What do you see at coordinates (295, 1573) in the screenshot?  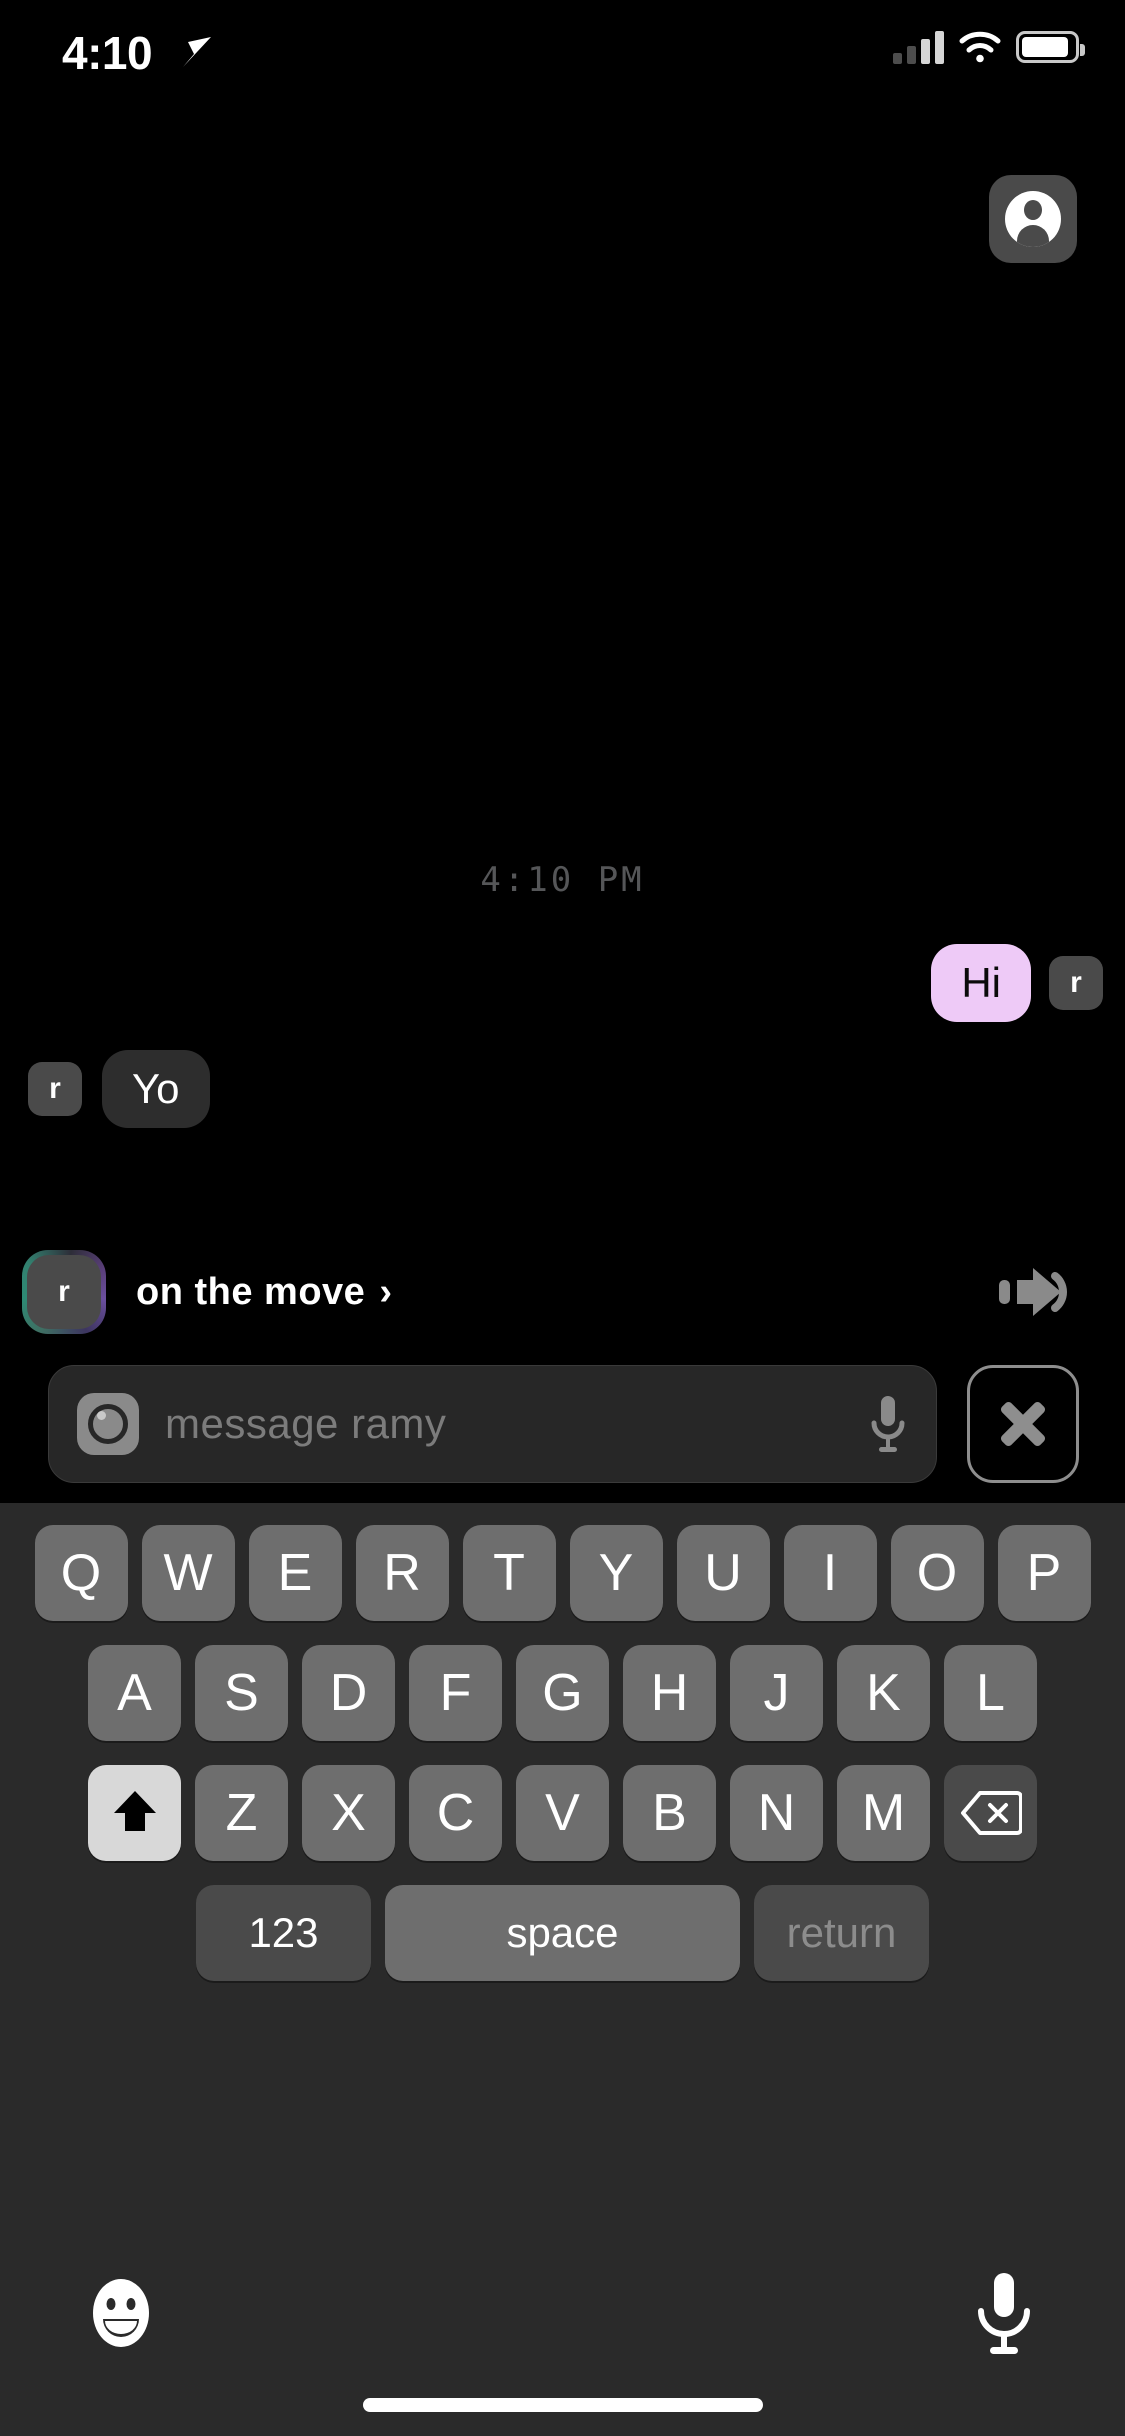 I see `key-e: E` at bounding box center [295, 1573].